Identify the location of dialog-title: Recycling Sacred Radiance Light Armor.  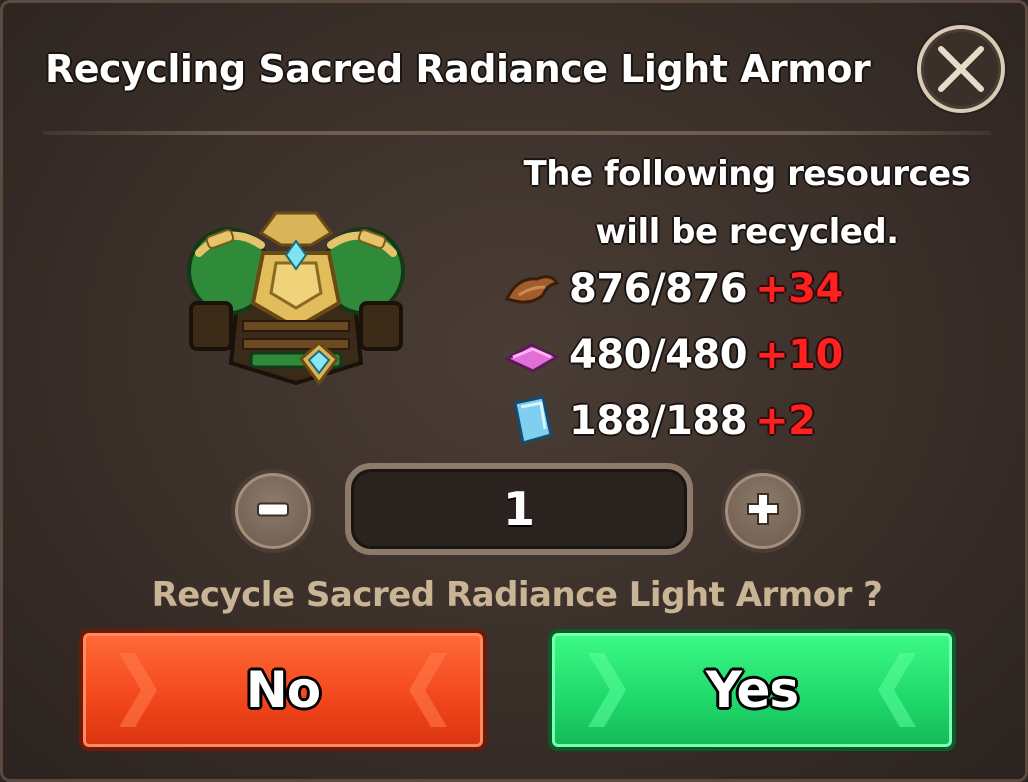
(458, 69).